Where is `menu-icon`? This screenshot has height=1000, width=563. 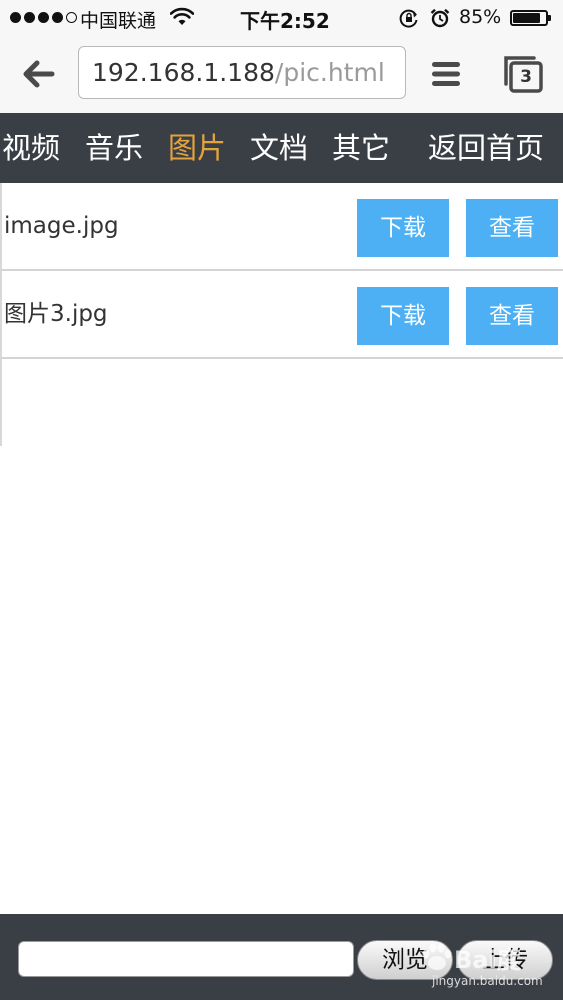 menu-icon is located at coordinates (446, 74).